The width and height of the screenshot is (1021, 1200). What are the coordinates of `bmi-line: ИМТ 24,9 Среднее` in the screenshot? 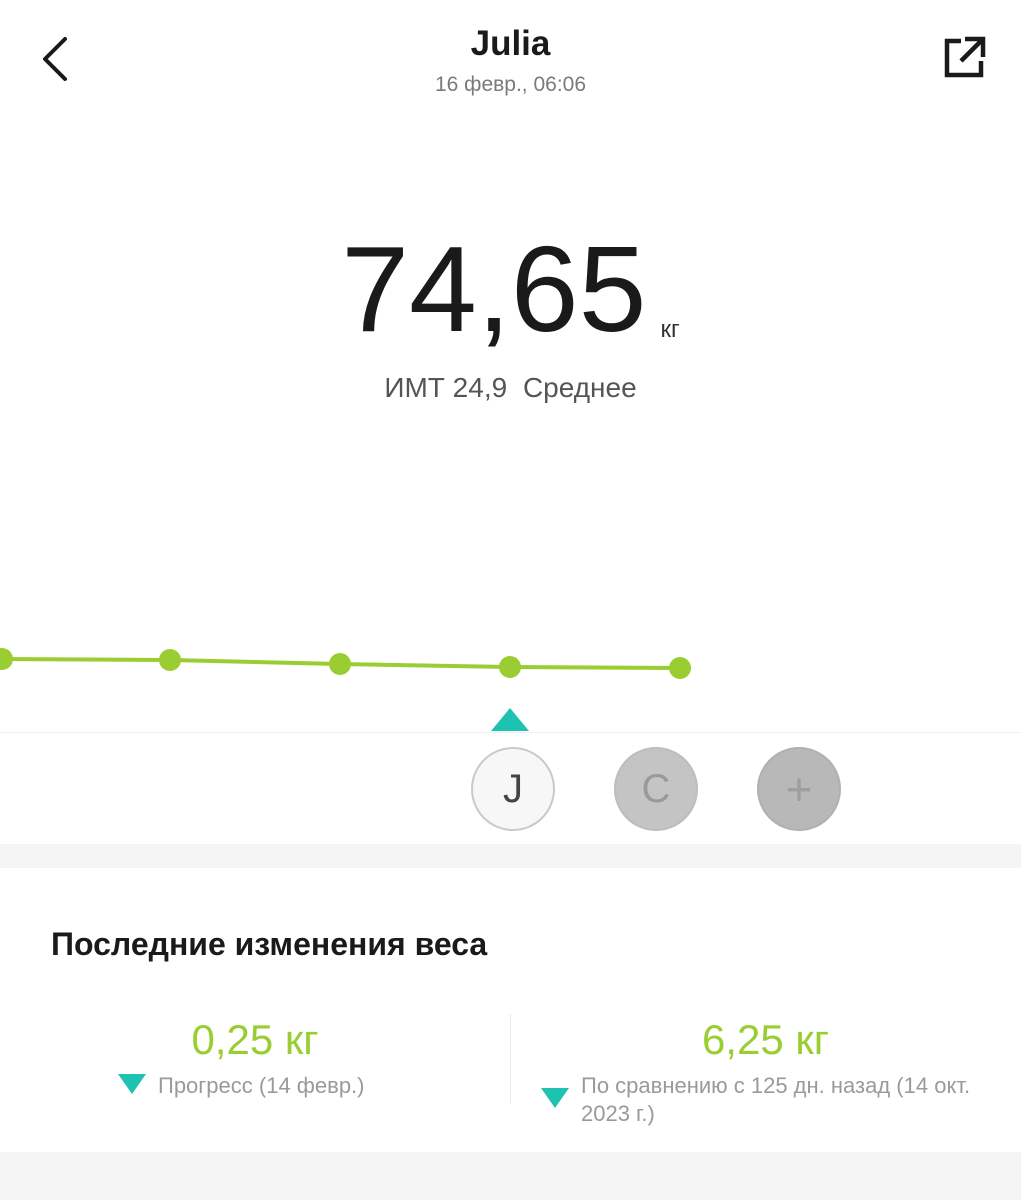 It's located at (510, 388).